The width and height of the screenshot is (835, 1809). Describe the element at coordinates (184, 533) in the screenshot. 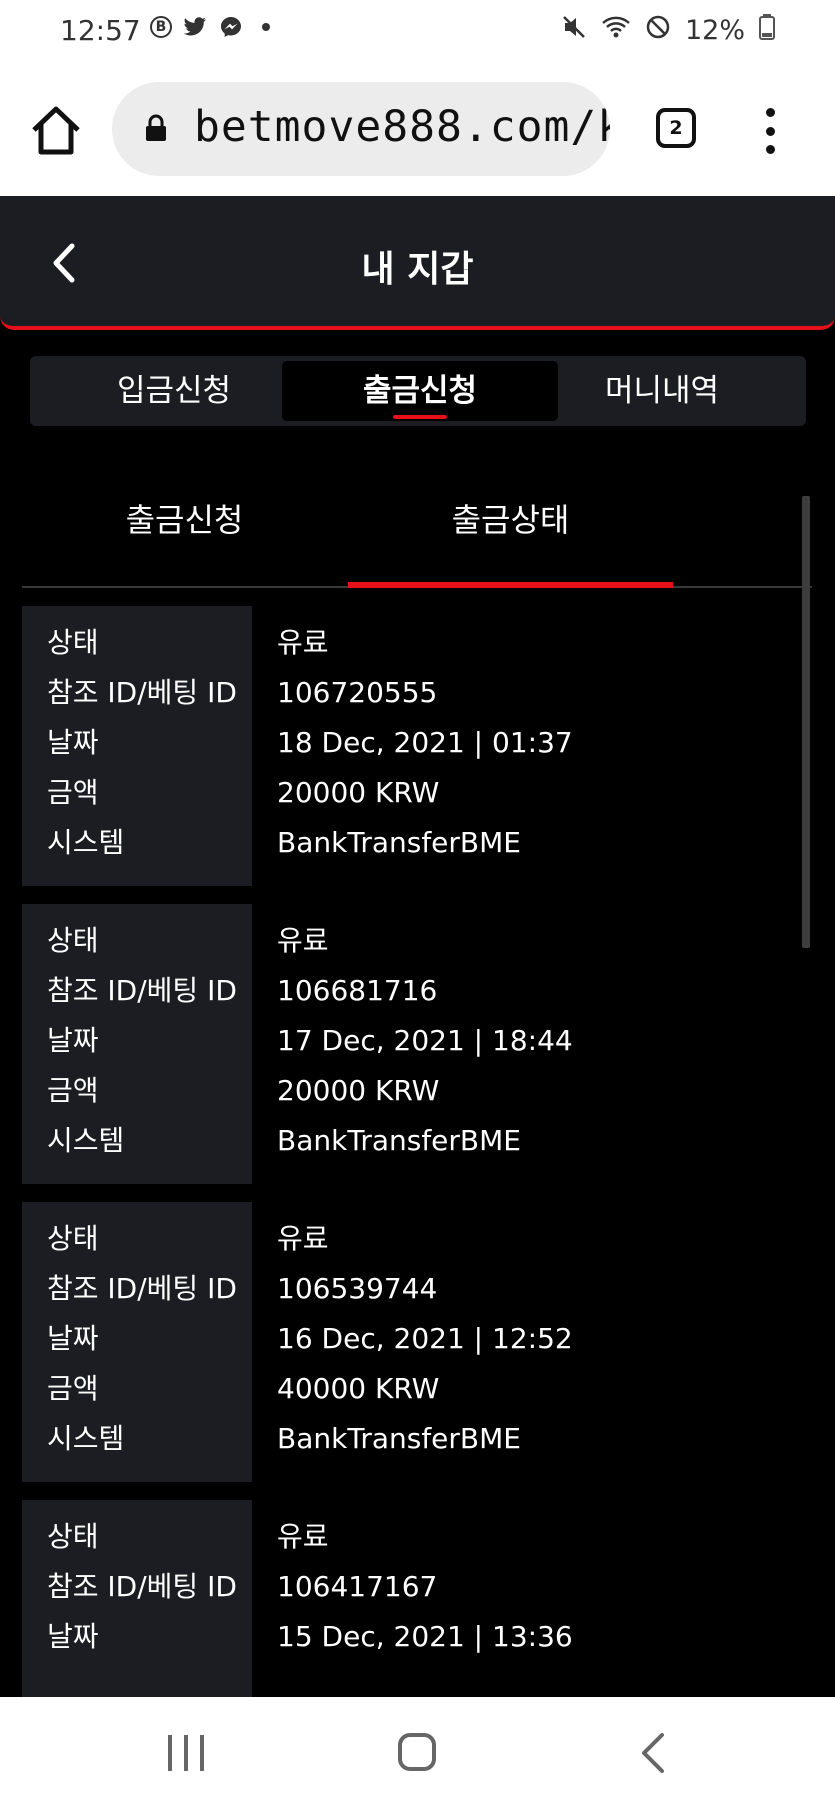

I see `subtab-withdraw-request: 출금신청` at that location.